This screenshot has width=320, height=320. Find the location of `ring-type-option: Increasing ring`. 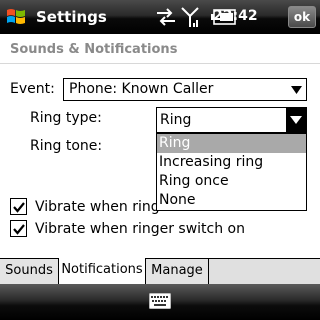

ring-type-option: Increasing ring is located at coordinates (231, 162).